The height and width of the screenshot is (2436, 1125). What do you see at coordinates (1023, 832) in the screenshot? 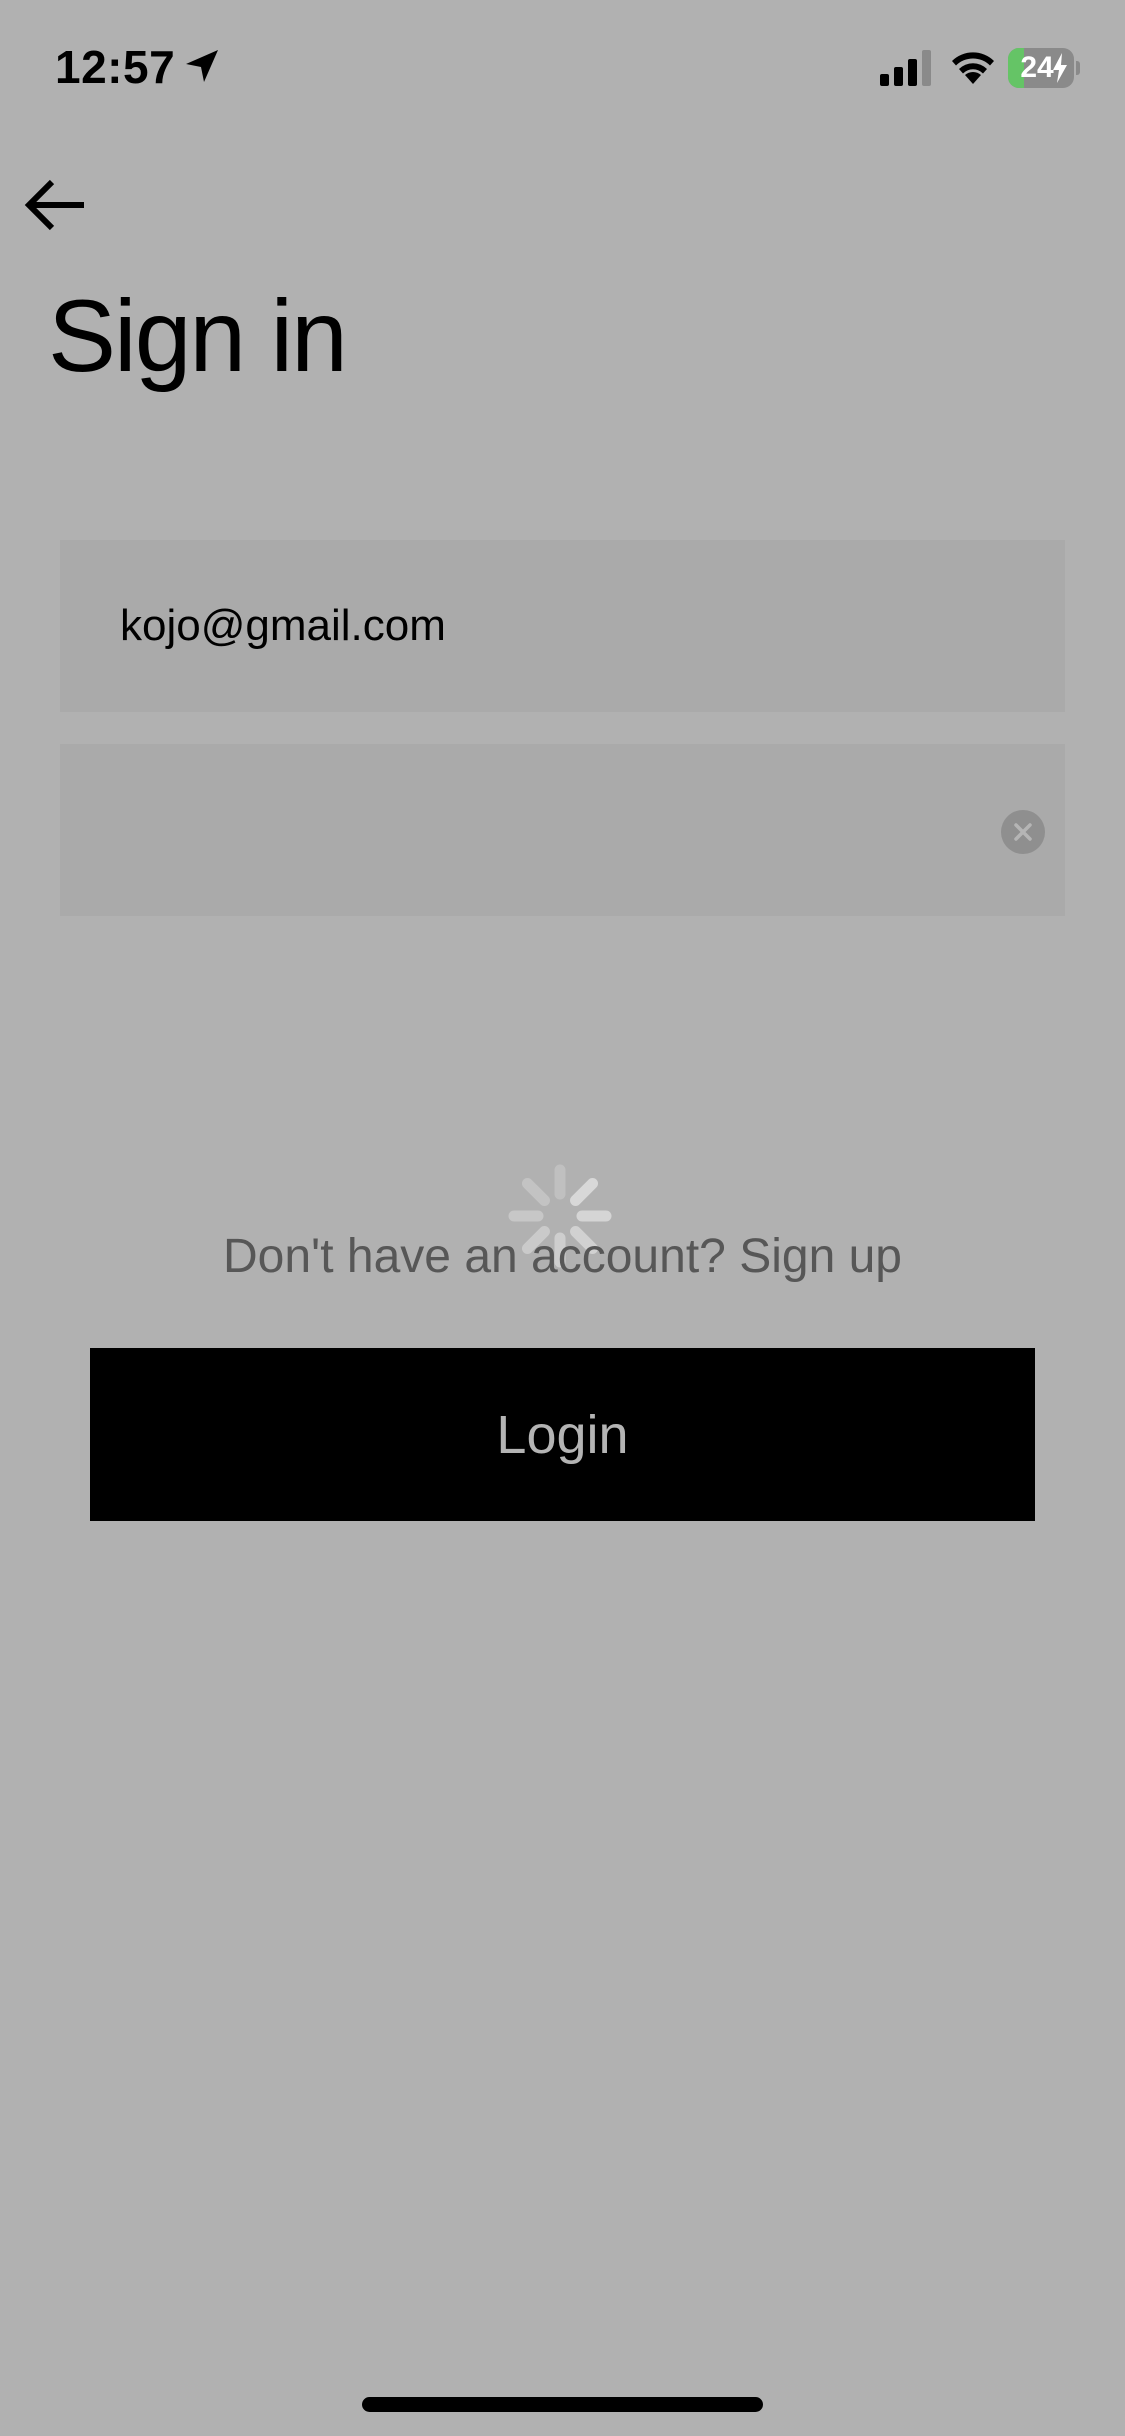
I see `clear-circle-icon` at bounding box center [1023, 832].